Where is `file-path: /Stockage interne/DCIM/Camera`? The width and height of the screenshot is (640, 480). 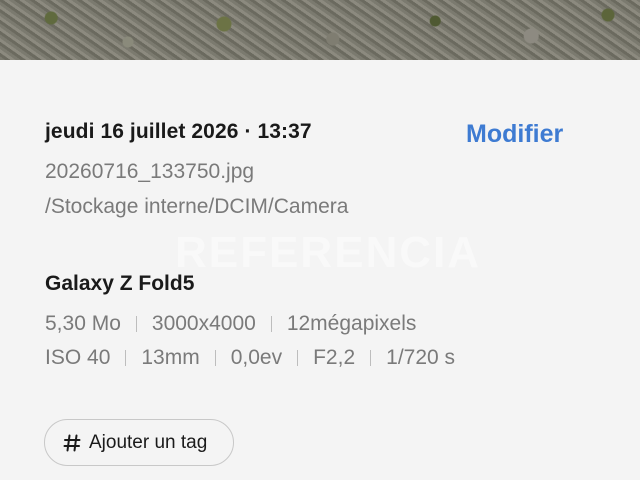
file-path: /Stockage interne/DCIM/Camera is located at coordinates (197, 206).